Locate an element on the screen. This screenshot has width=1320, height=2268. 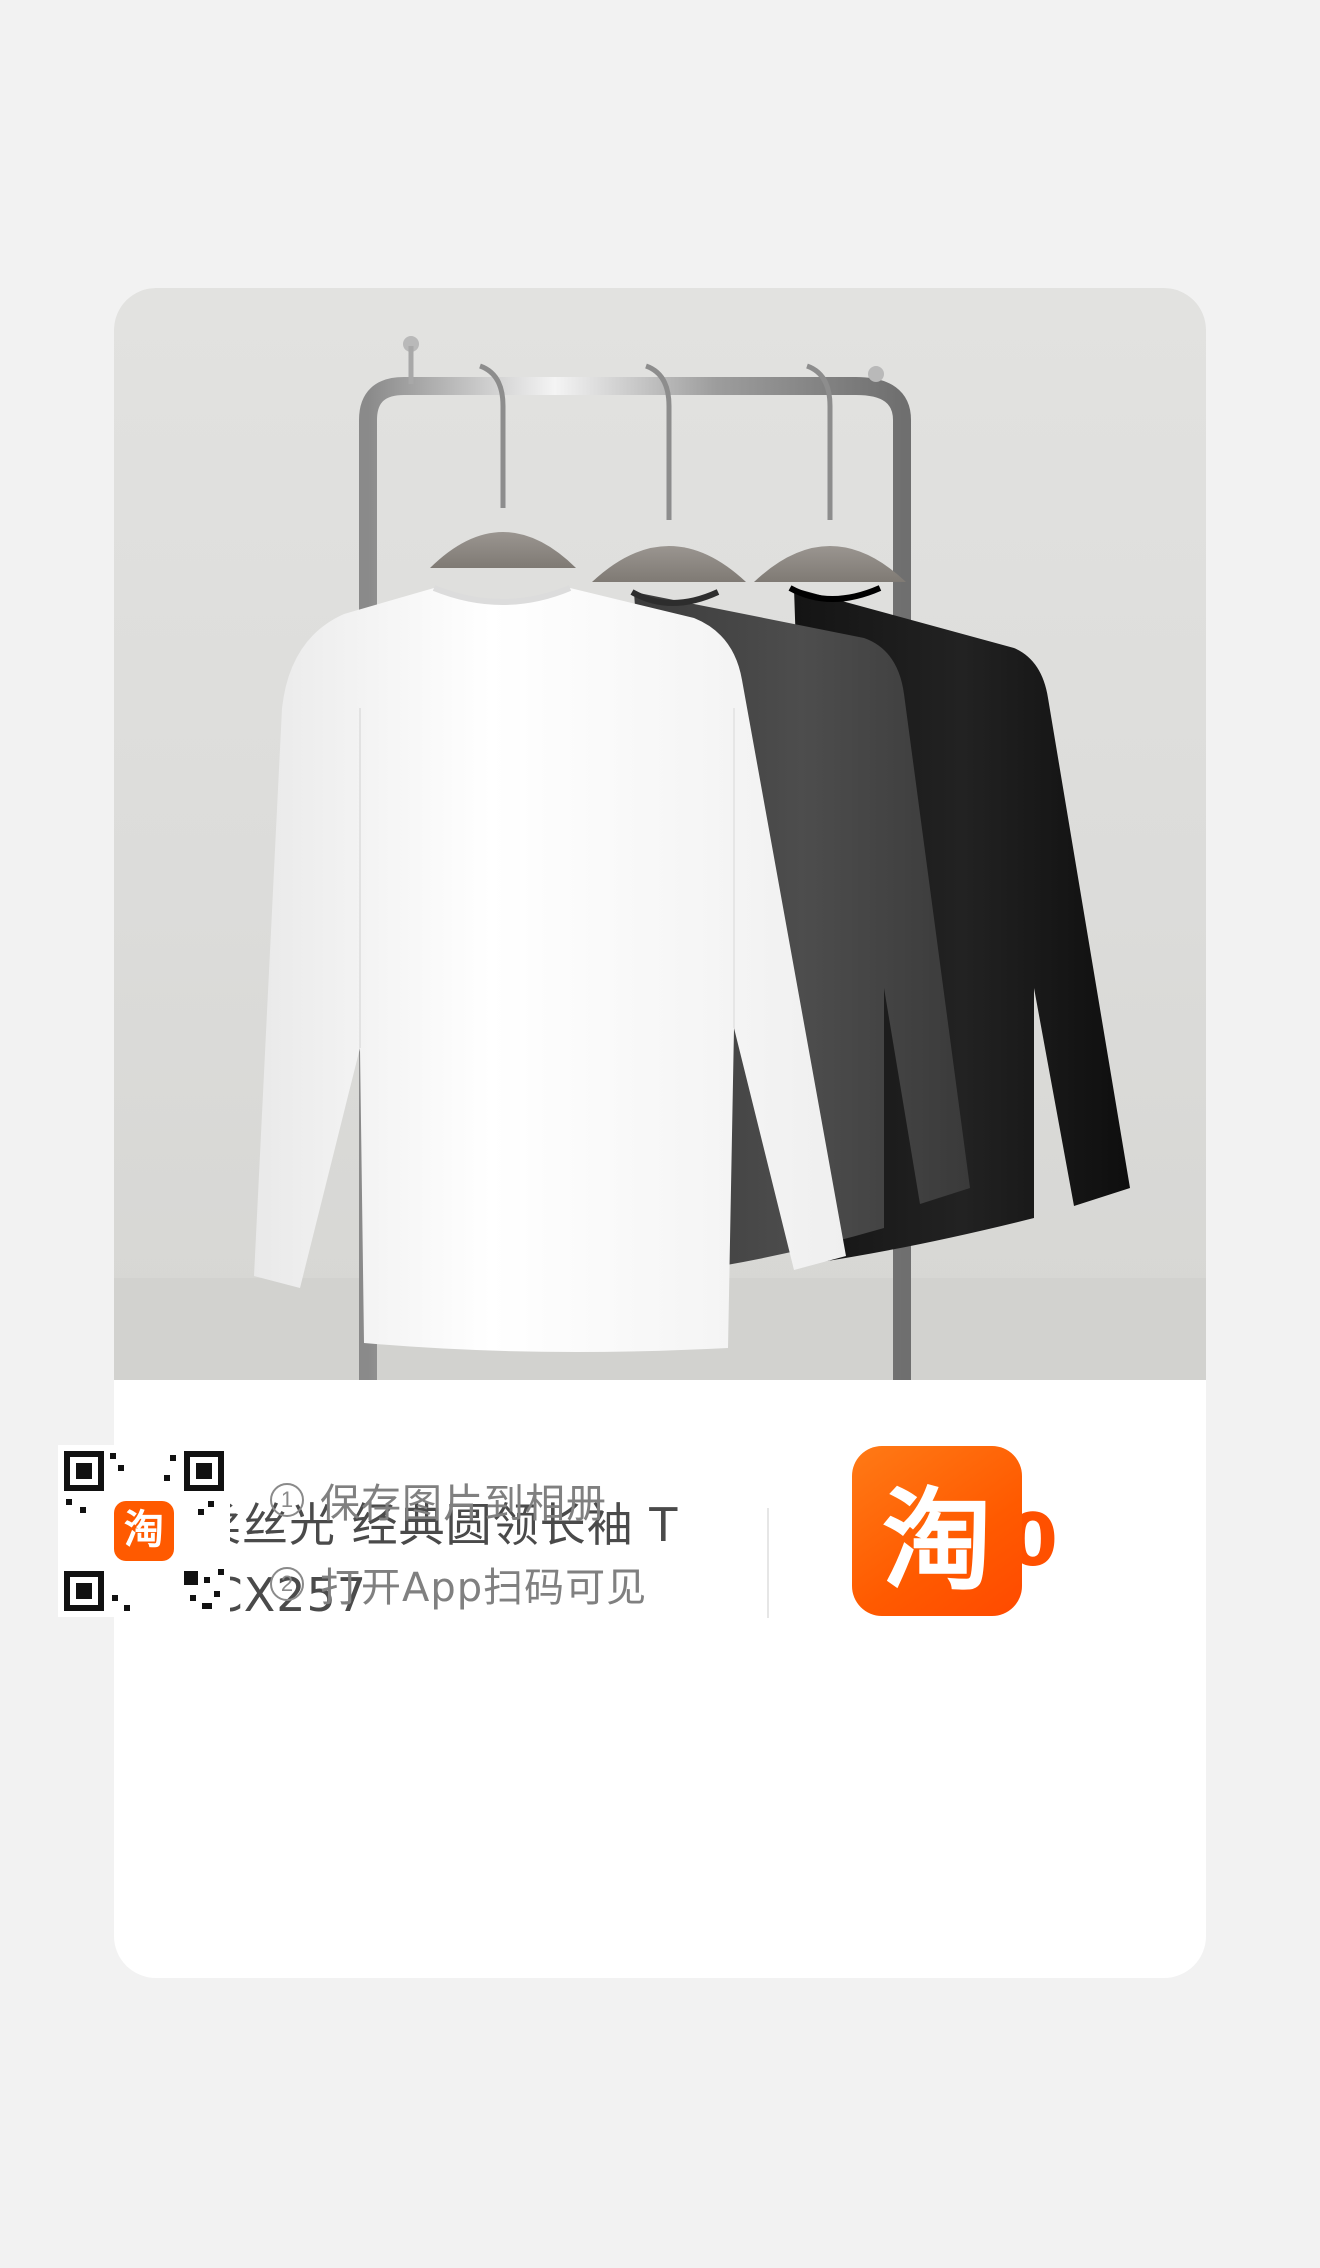
share-step-1: 1 保存图片到相册 is located at coordinates (458, 1500).